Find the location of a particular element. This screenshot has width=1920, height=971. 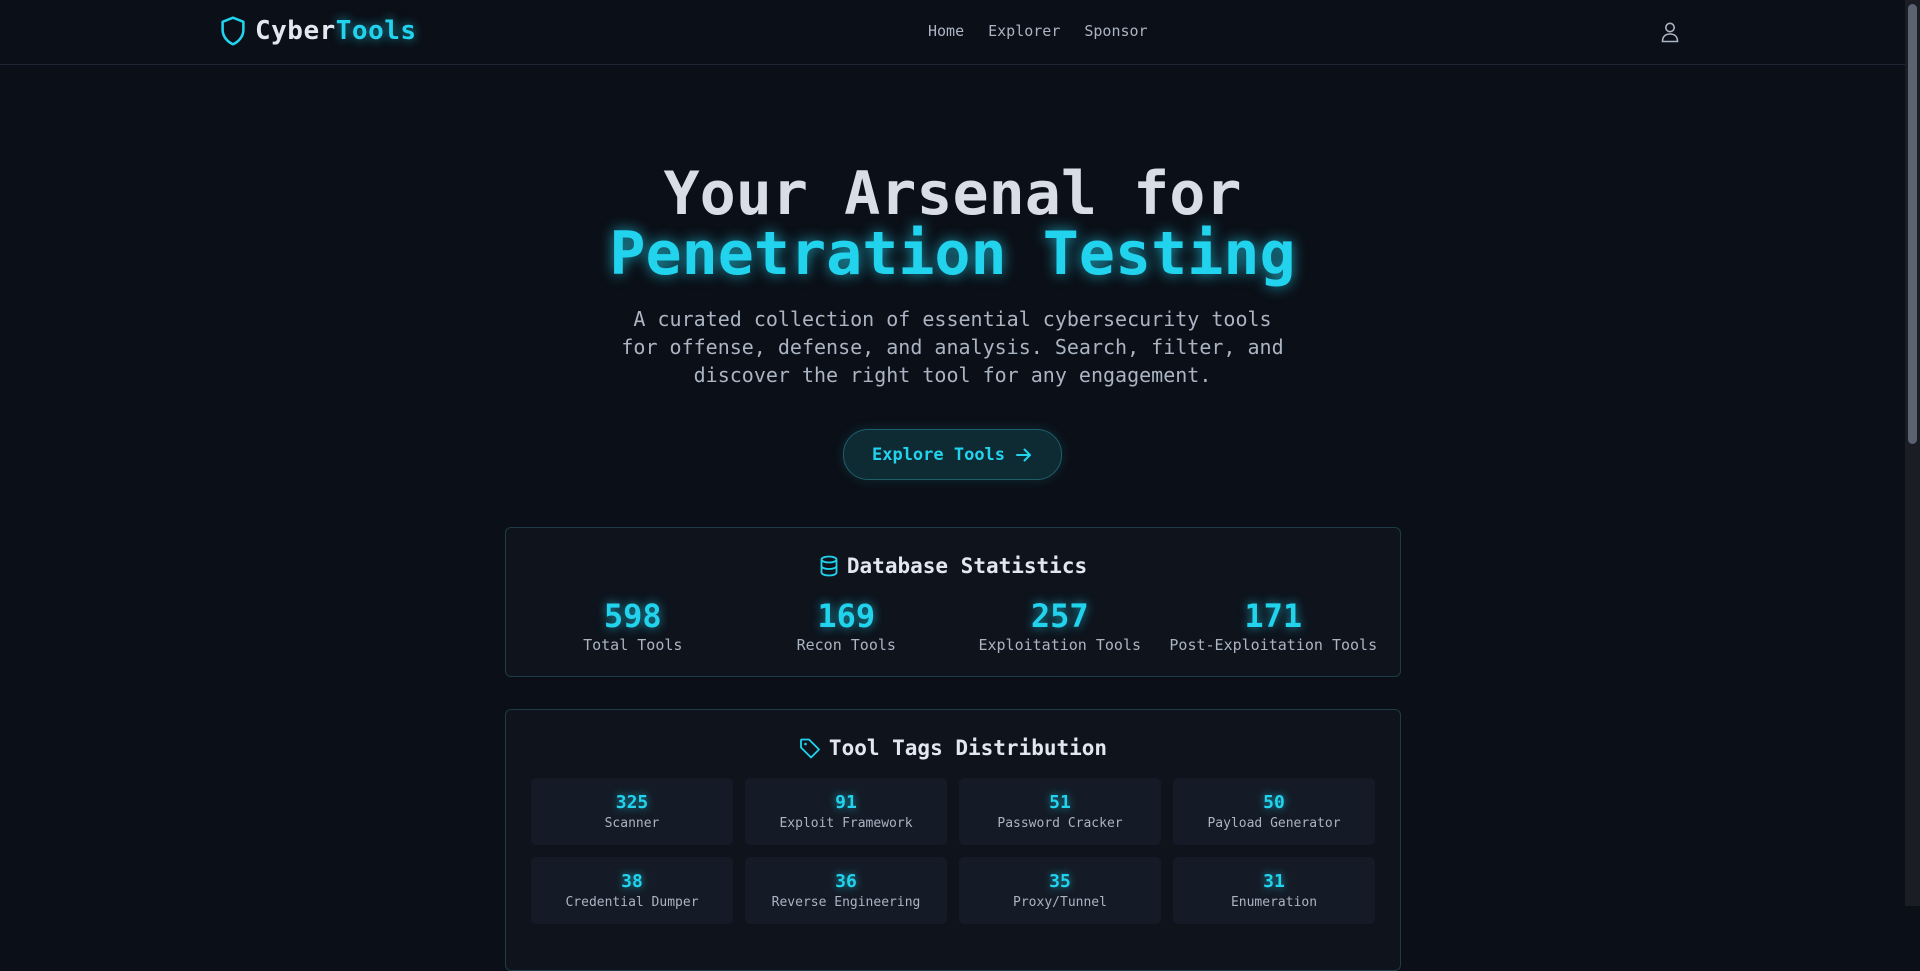

tag-name: Exploit Framework is located at coordinates (846, 823).